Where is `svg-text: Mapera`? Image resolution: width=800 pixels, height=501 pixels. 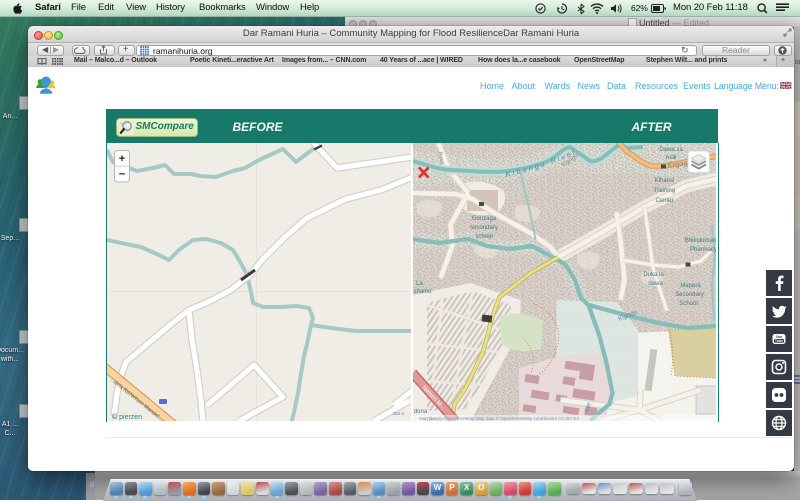 svg-text: Mapera is located at coordinates (690, 286).